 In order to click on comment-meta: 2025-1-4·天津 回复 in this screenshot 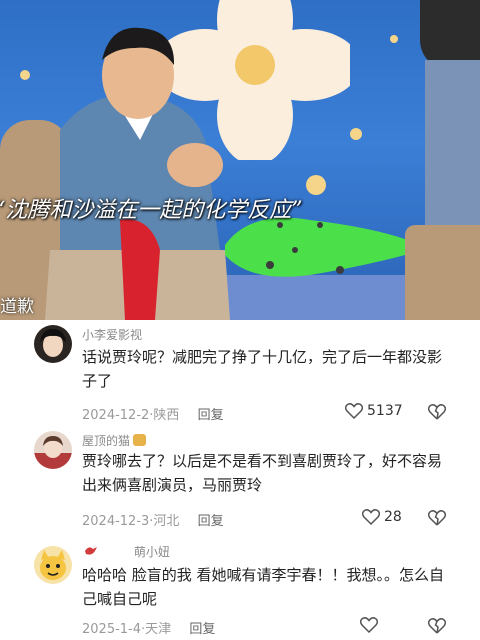, I will do `click(149, 629)`.